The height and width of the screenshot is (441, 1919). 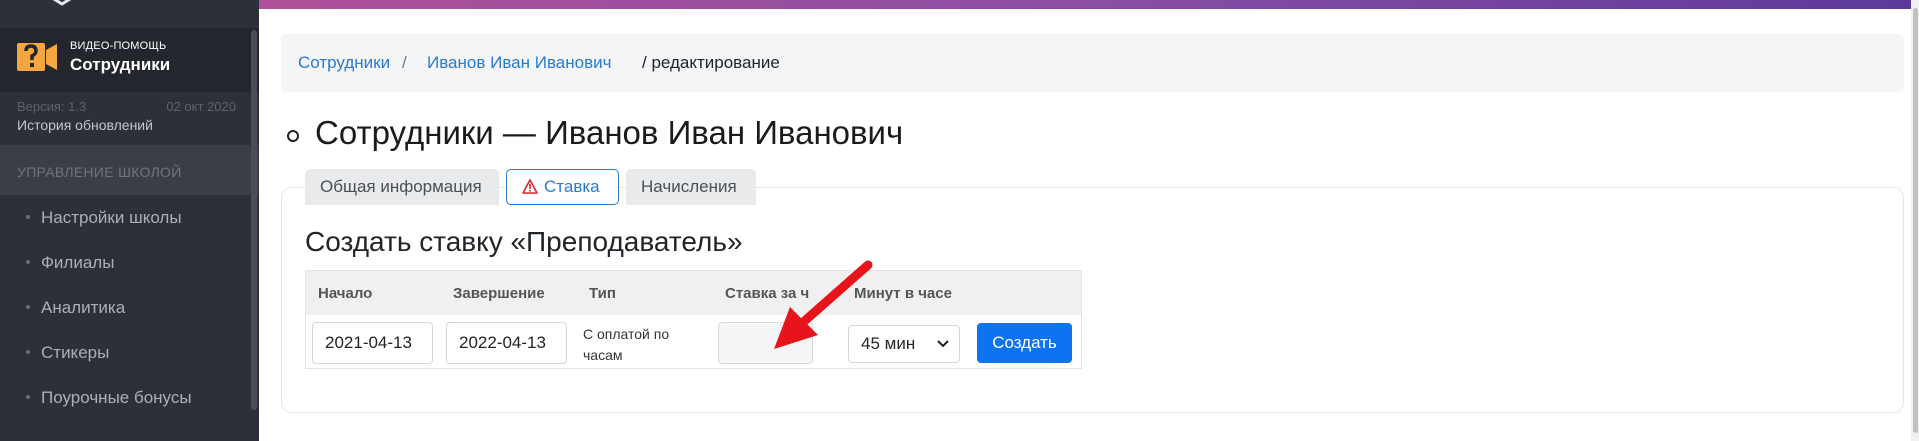 I want to click on video-help-title: Сотрудники, so click(x=120, y=64).